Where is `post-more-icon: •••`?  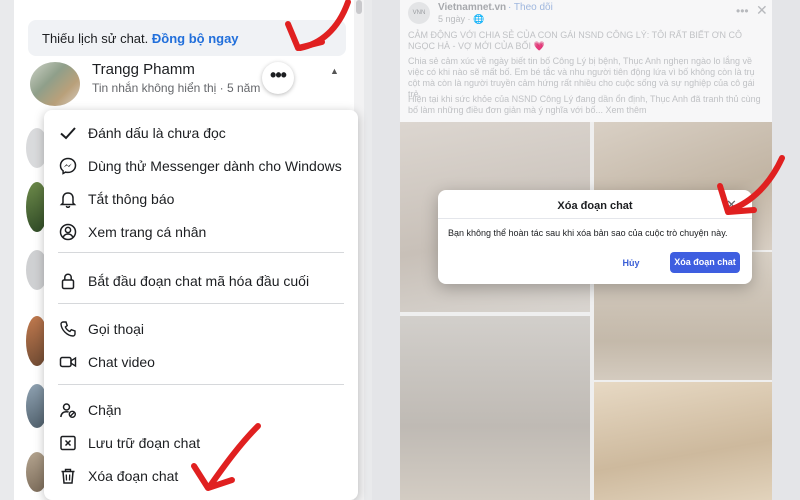
post-more-icon: ••• is located at coordinates (742, 11).